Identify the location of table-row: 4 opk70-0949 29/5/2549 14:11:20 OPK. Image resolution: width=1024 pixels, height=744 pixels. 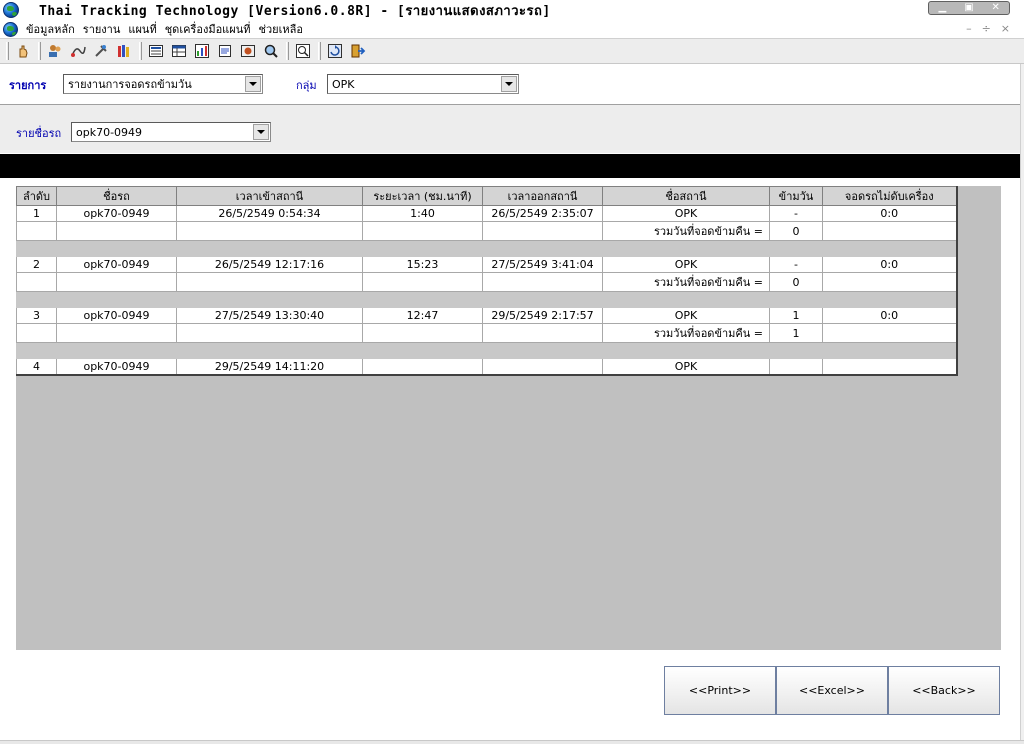
(486, 366).